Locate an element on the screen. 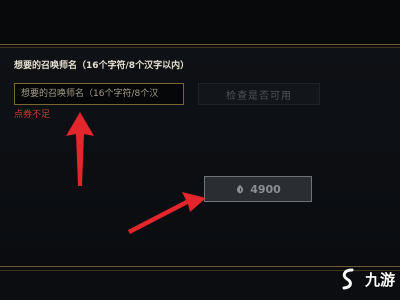  check-availability-button: 检查是否可用 is located at coordinates (259, 94).